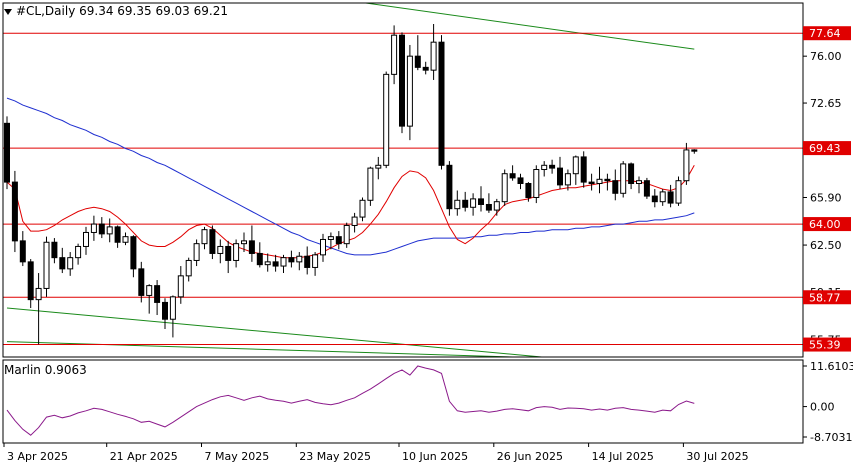  I want to click on time-tick-label: 26 Jun 2025, so click(530, 456).